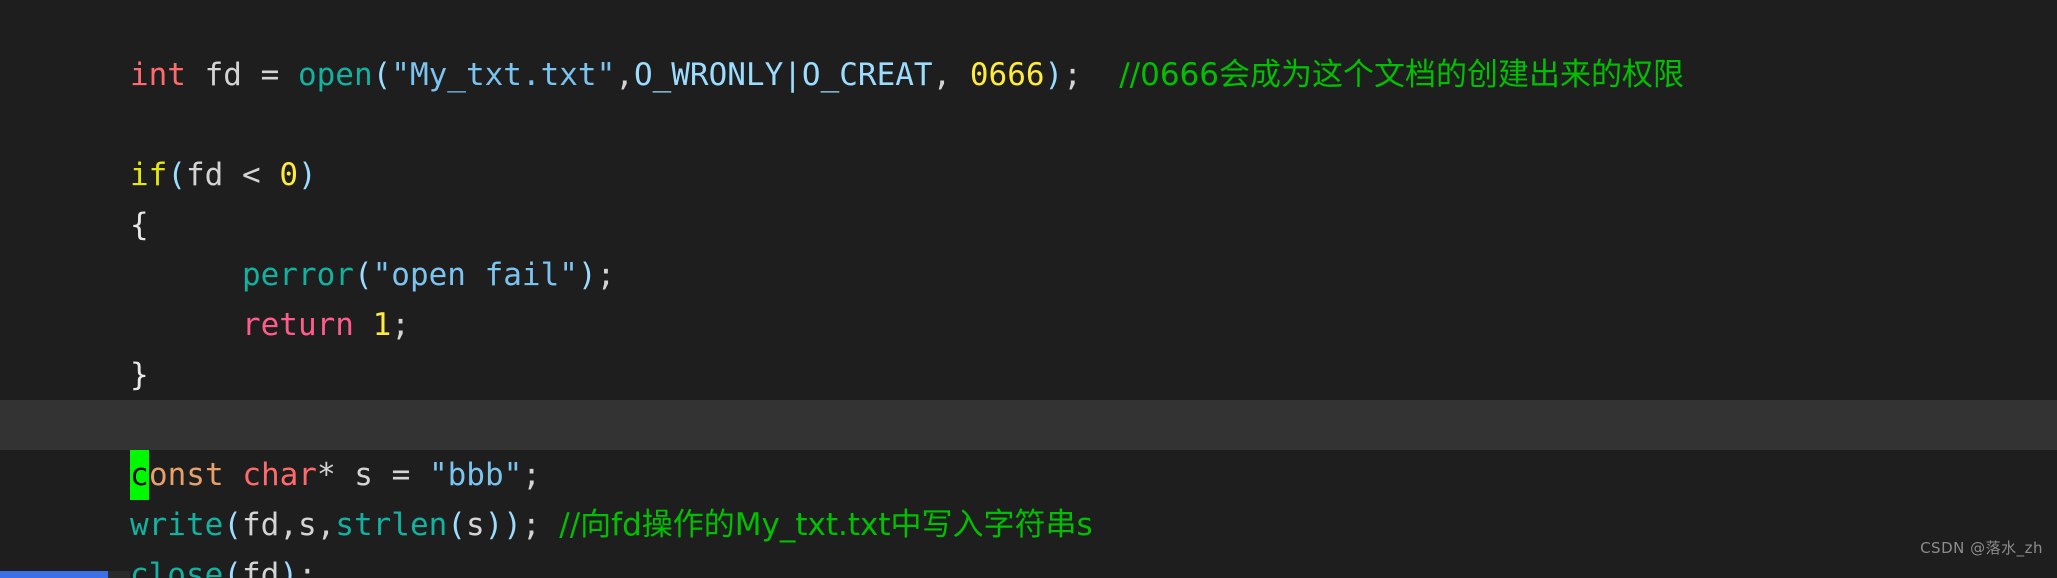 The image size is (2057, 578). Describe the element at coordinates (1028, 574) in the screenshot. I see `bottom-bar` at that location.